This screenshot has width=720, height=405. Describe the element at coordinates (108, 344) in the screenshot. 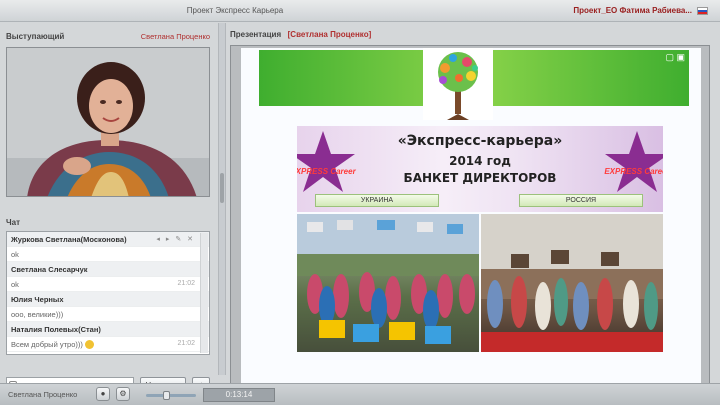

I see `chat-message-text: Всем добрый утро))) 21:02` at that location.